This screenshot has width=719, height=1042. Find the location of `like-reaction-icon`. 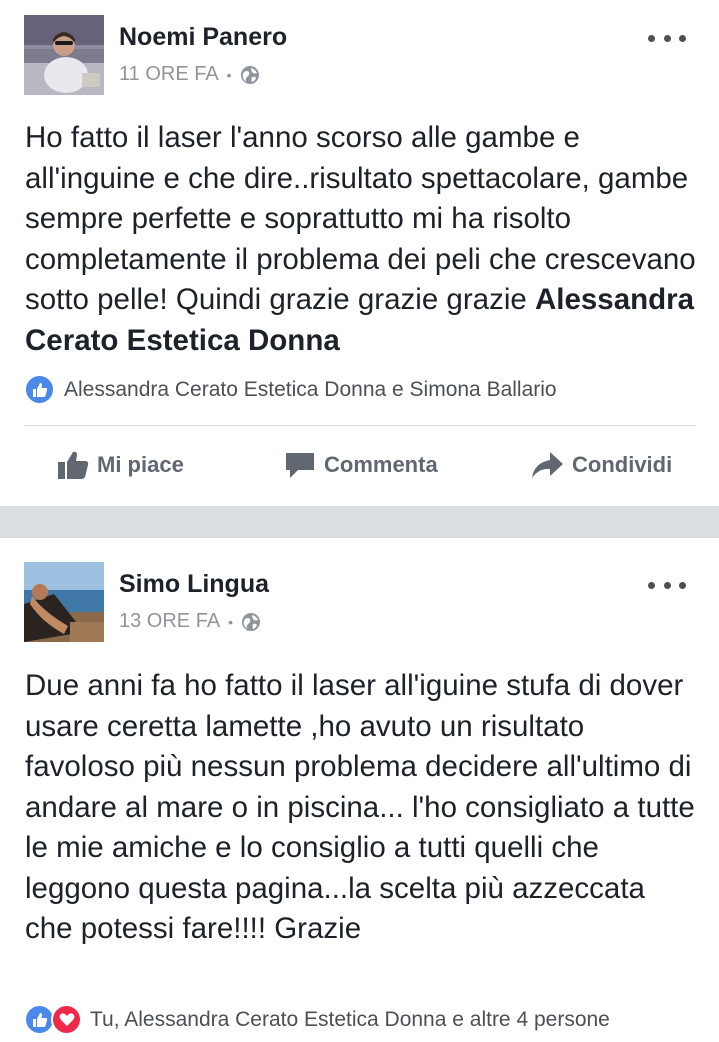

like-reaction-icon is located at coordinates (39, 389).